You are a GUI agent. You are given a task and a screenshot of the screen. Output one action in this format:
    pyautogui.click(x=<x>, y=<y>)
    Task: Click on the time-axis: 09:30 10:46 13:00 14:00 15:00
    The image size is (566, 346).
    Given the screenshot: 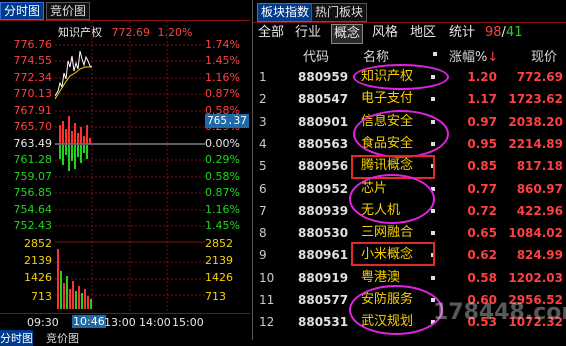 What is the action you would take?
    pyautogui.click(x=125, y=321)
    